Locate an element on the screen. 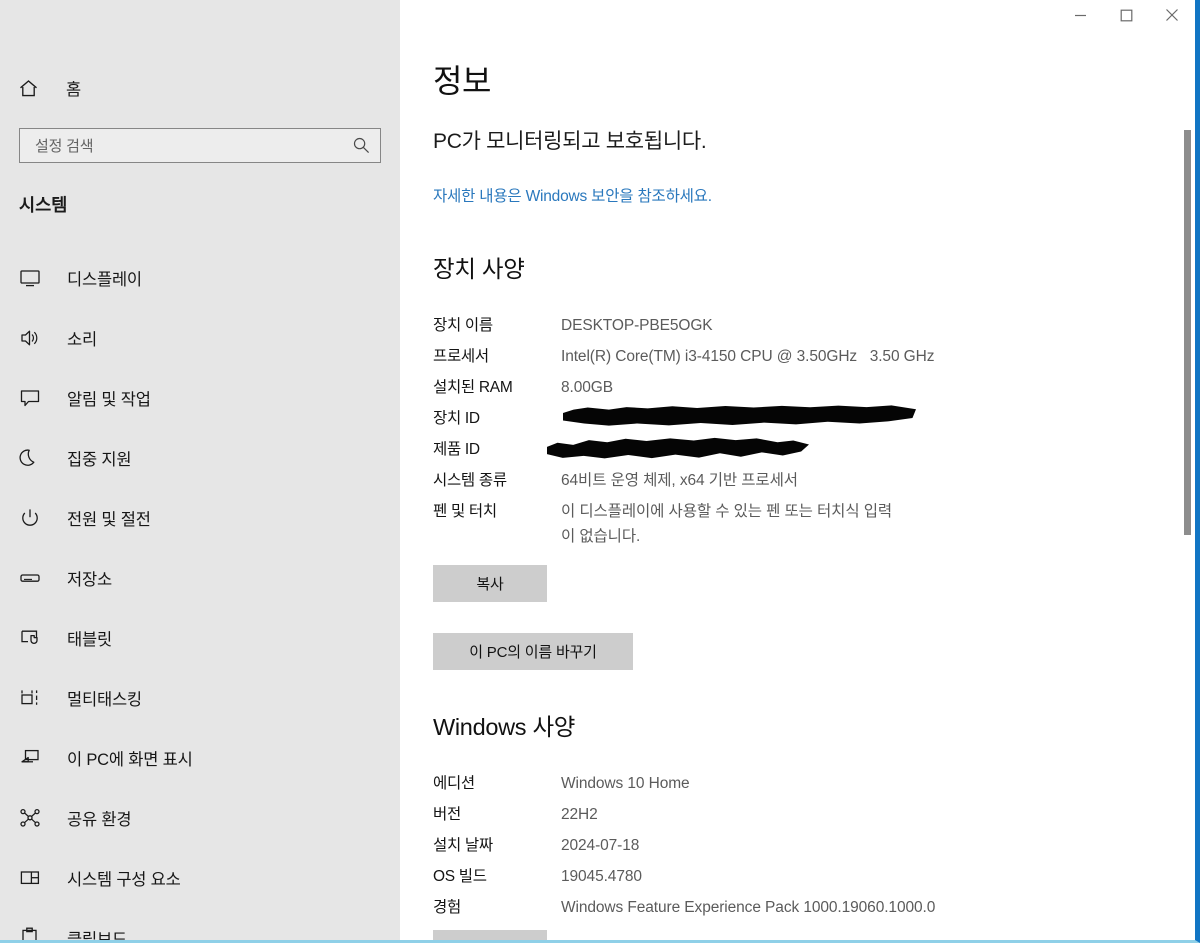 This screenshot has height=943, width=1200. table-row: 설치 날짜 2024-07-18 is located at coordinates (793, 845).